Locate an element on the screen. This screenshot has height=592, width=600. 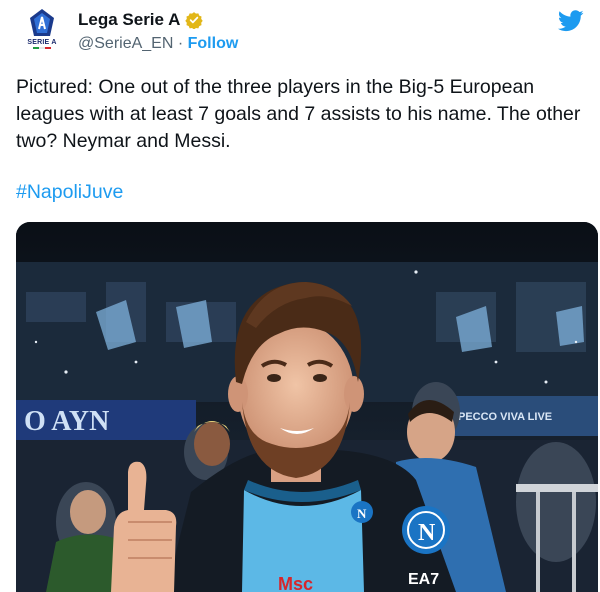
italian-flag-icon is located at coordinates (42, 48).